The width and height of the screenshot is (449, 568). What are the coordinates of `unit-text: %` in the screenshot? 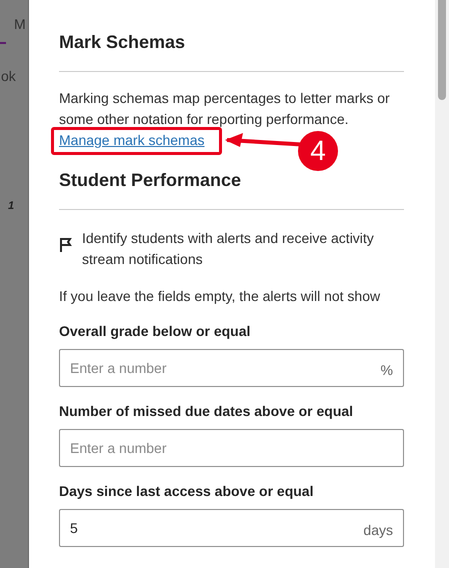 It's located at (386, 370).